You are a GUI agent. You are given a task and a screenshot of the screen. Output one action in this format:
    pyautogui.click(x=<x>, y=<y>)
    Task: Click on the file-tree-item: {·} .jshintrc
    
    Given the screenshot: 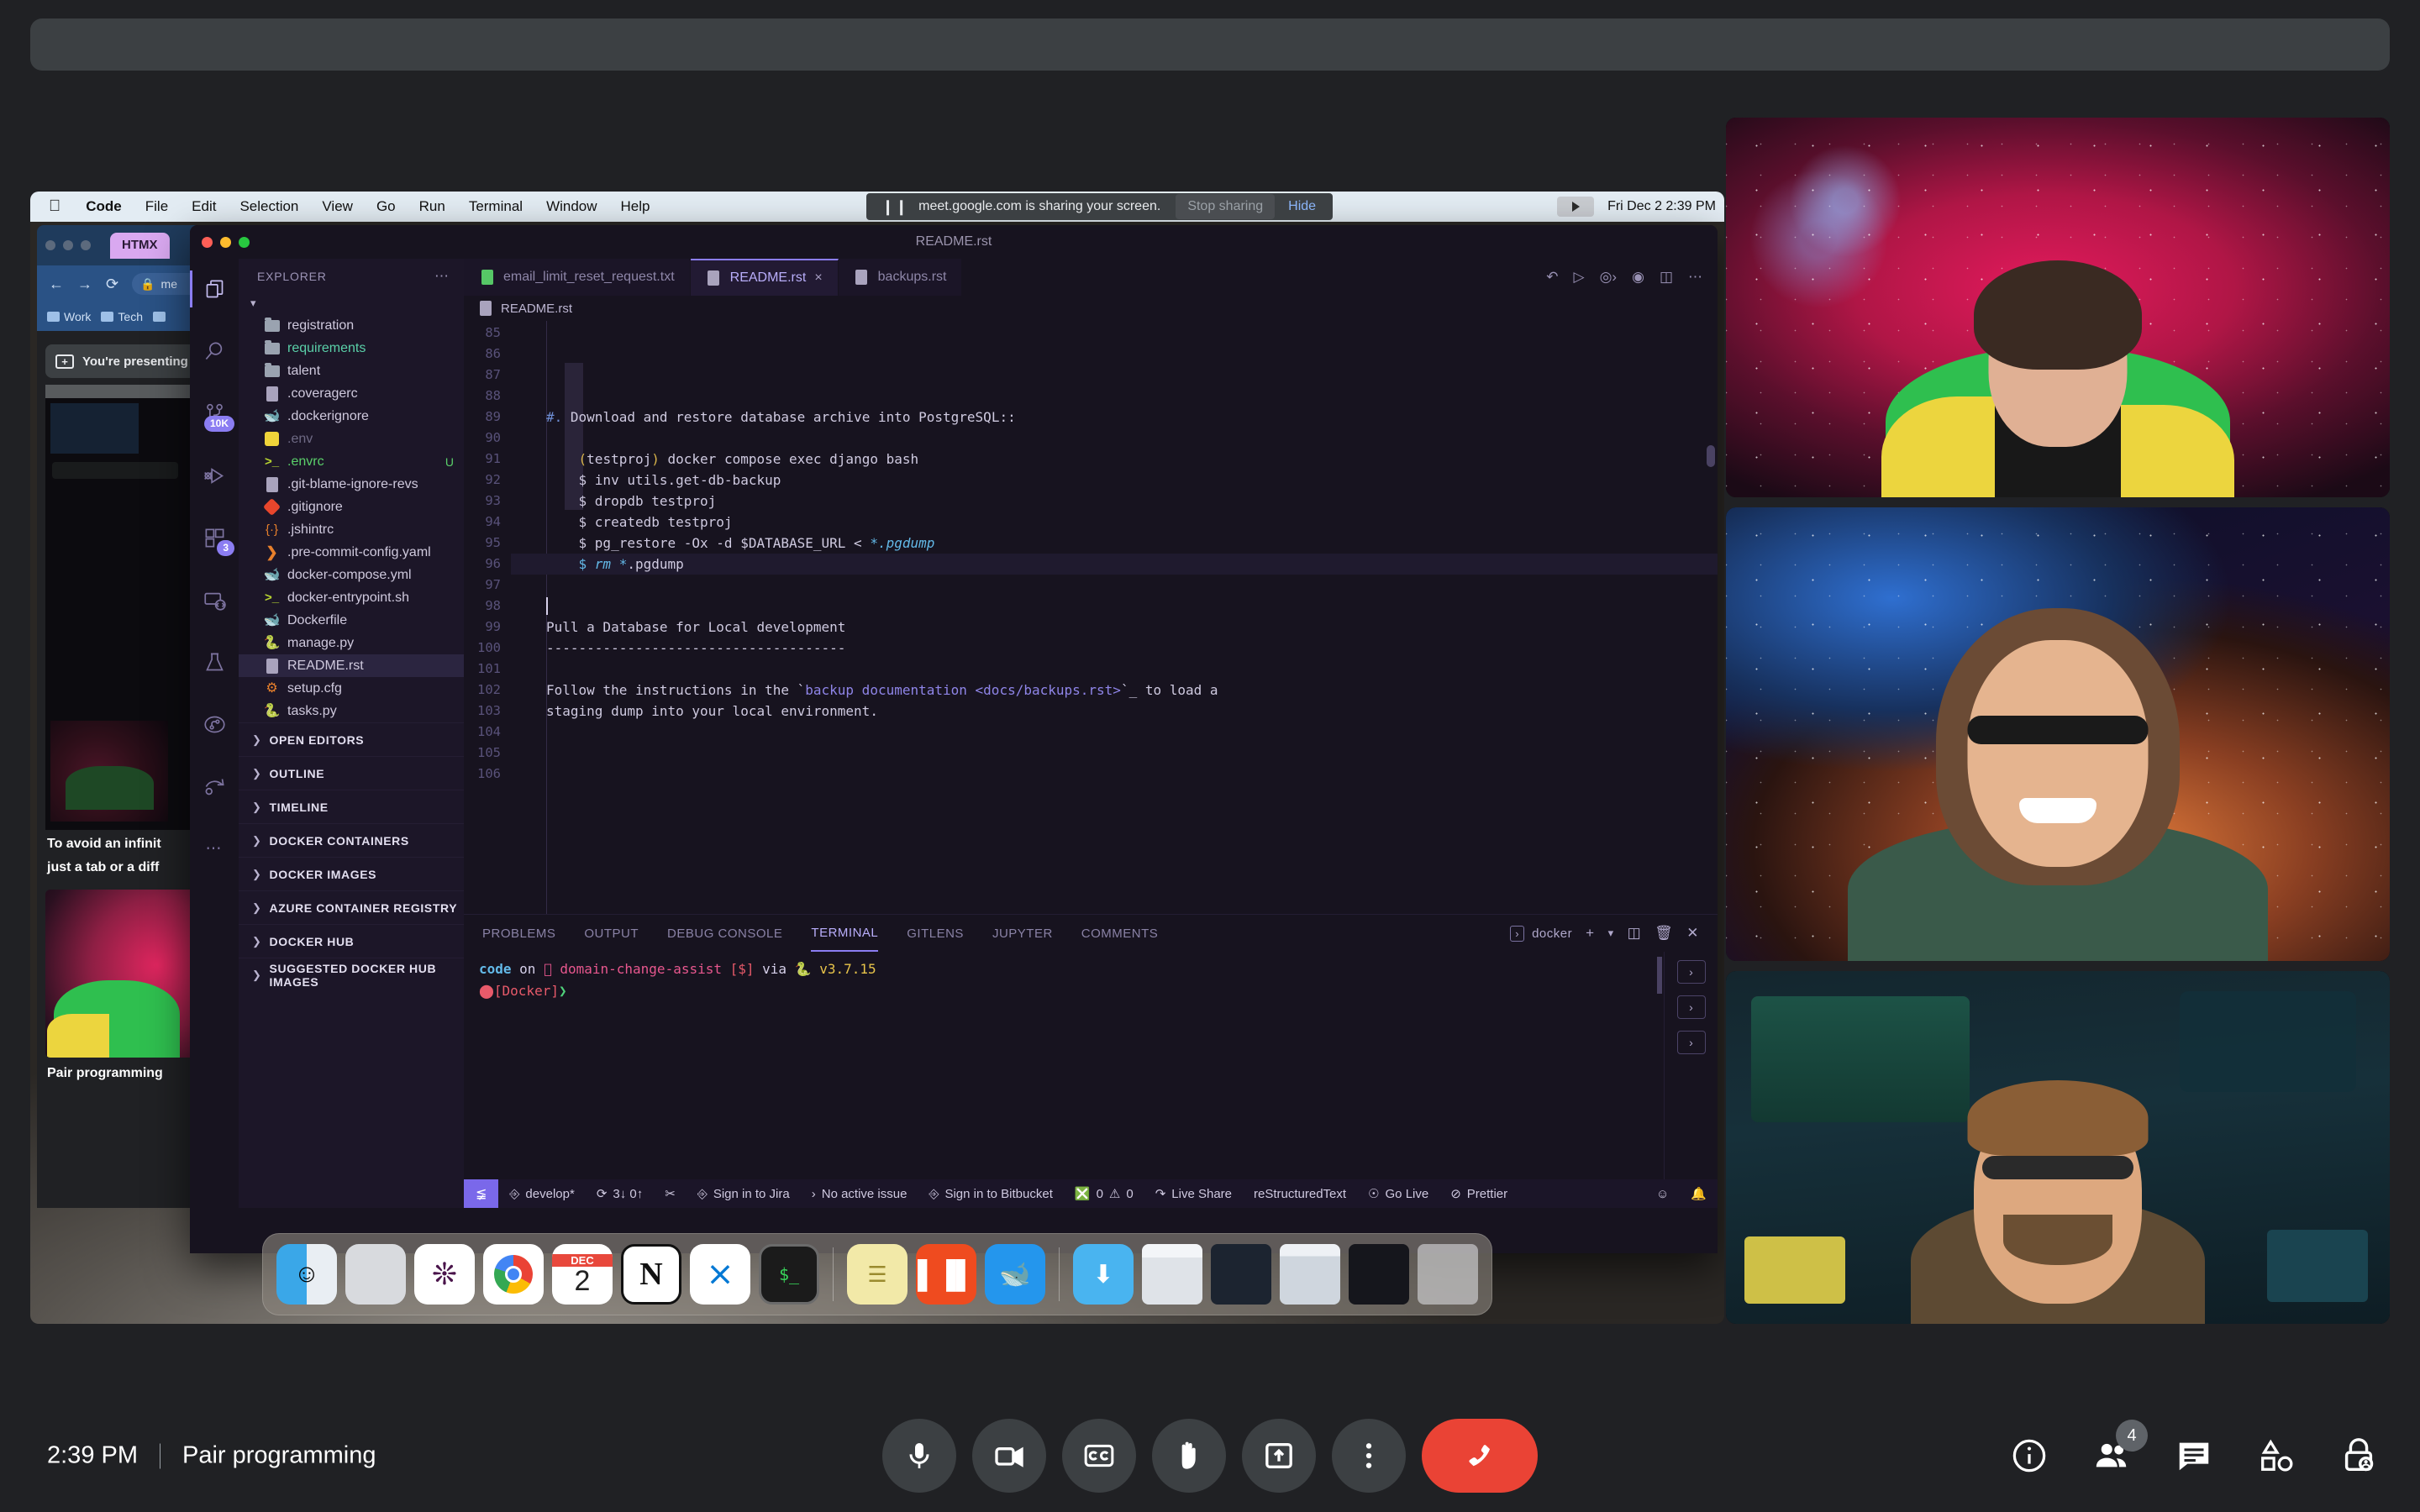 What is the action you would take?
    pyautogui.click(x=352, y=529)
    